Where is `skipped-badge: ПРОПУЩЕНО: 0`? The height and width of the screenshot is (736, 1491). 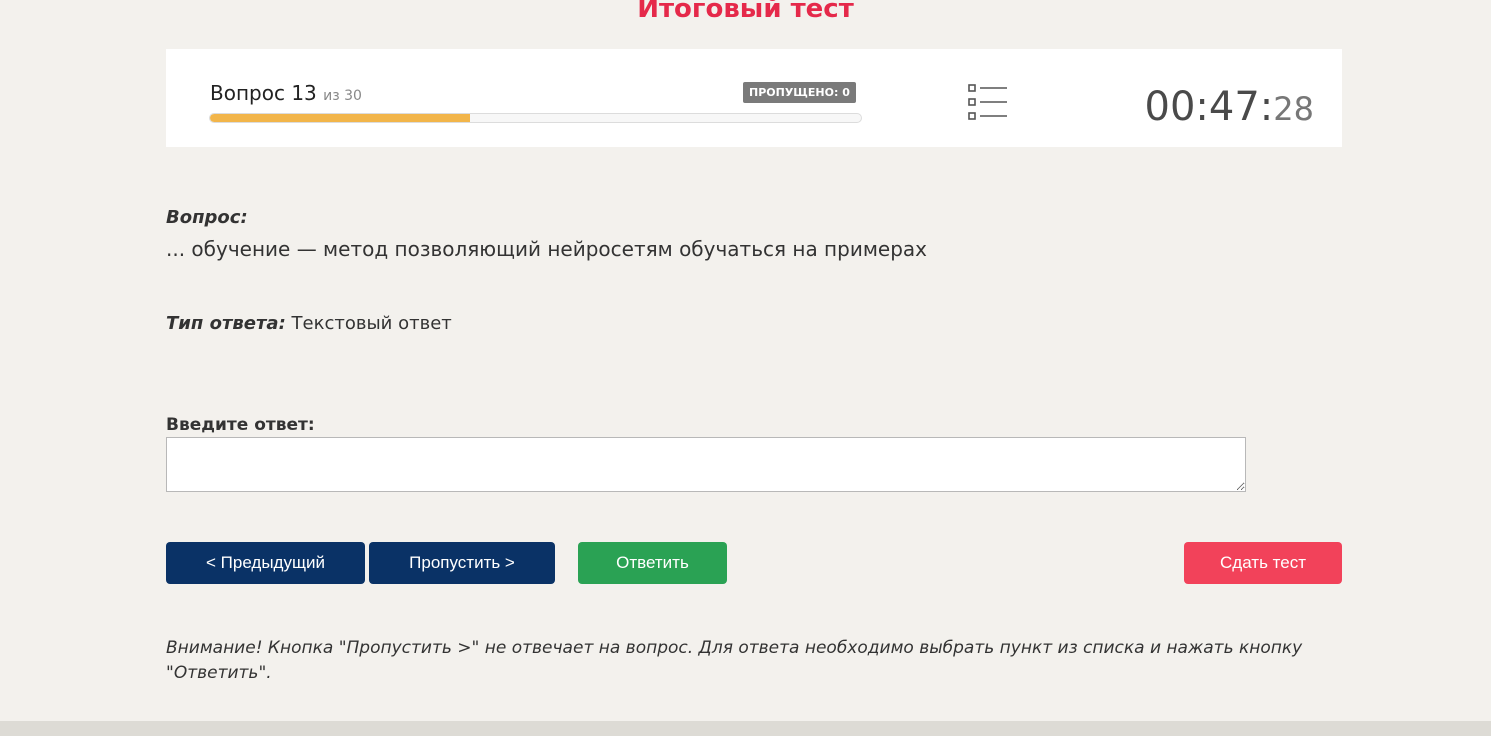 skipped-badge: ПРОПУЩЕНО: 0 is located at coordinates (799, 92).